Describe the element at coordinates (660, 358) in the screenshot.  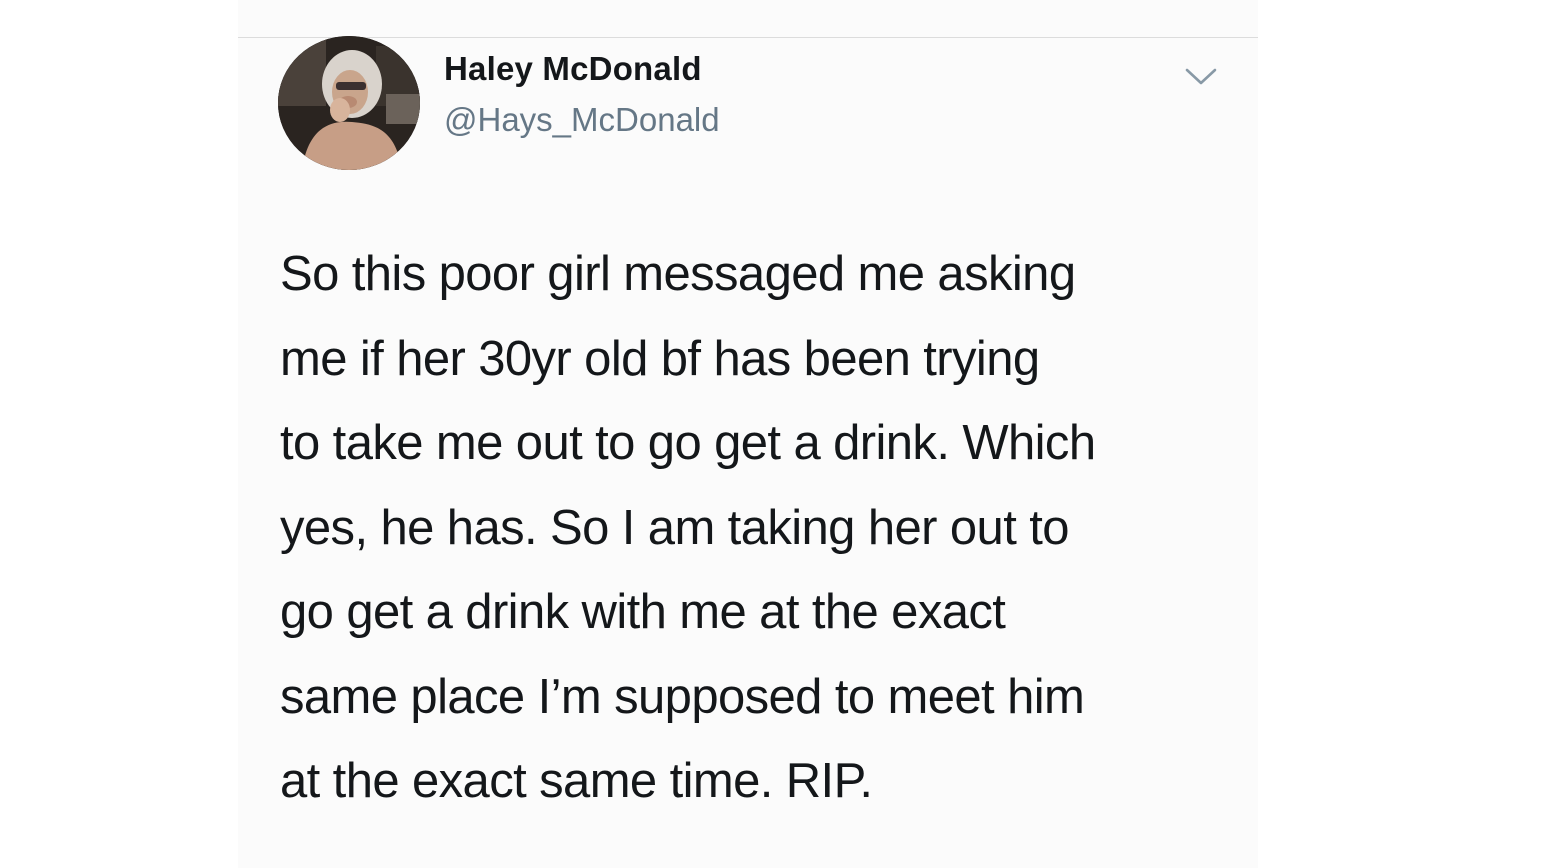
I see `tweet-text-line: me if her 30yr old bf has been trying` at that location.